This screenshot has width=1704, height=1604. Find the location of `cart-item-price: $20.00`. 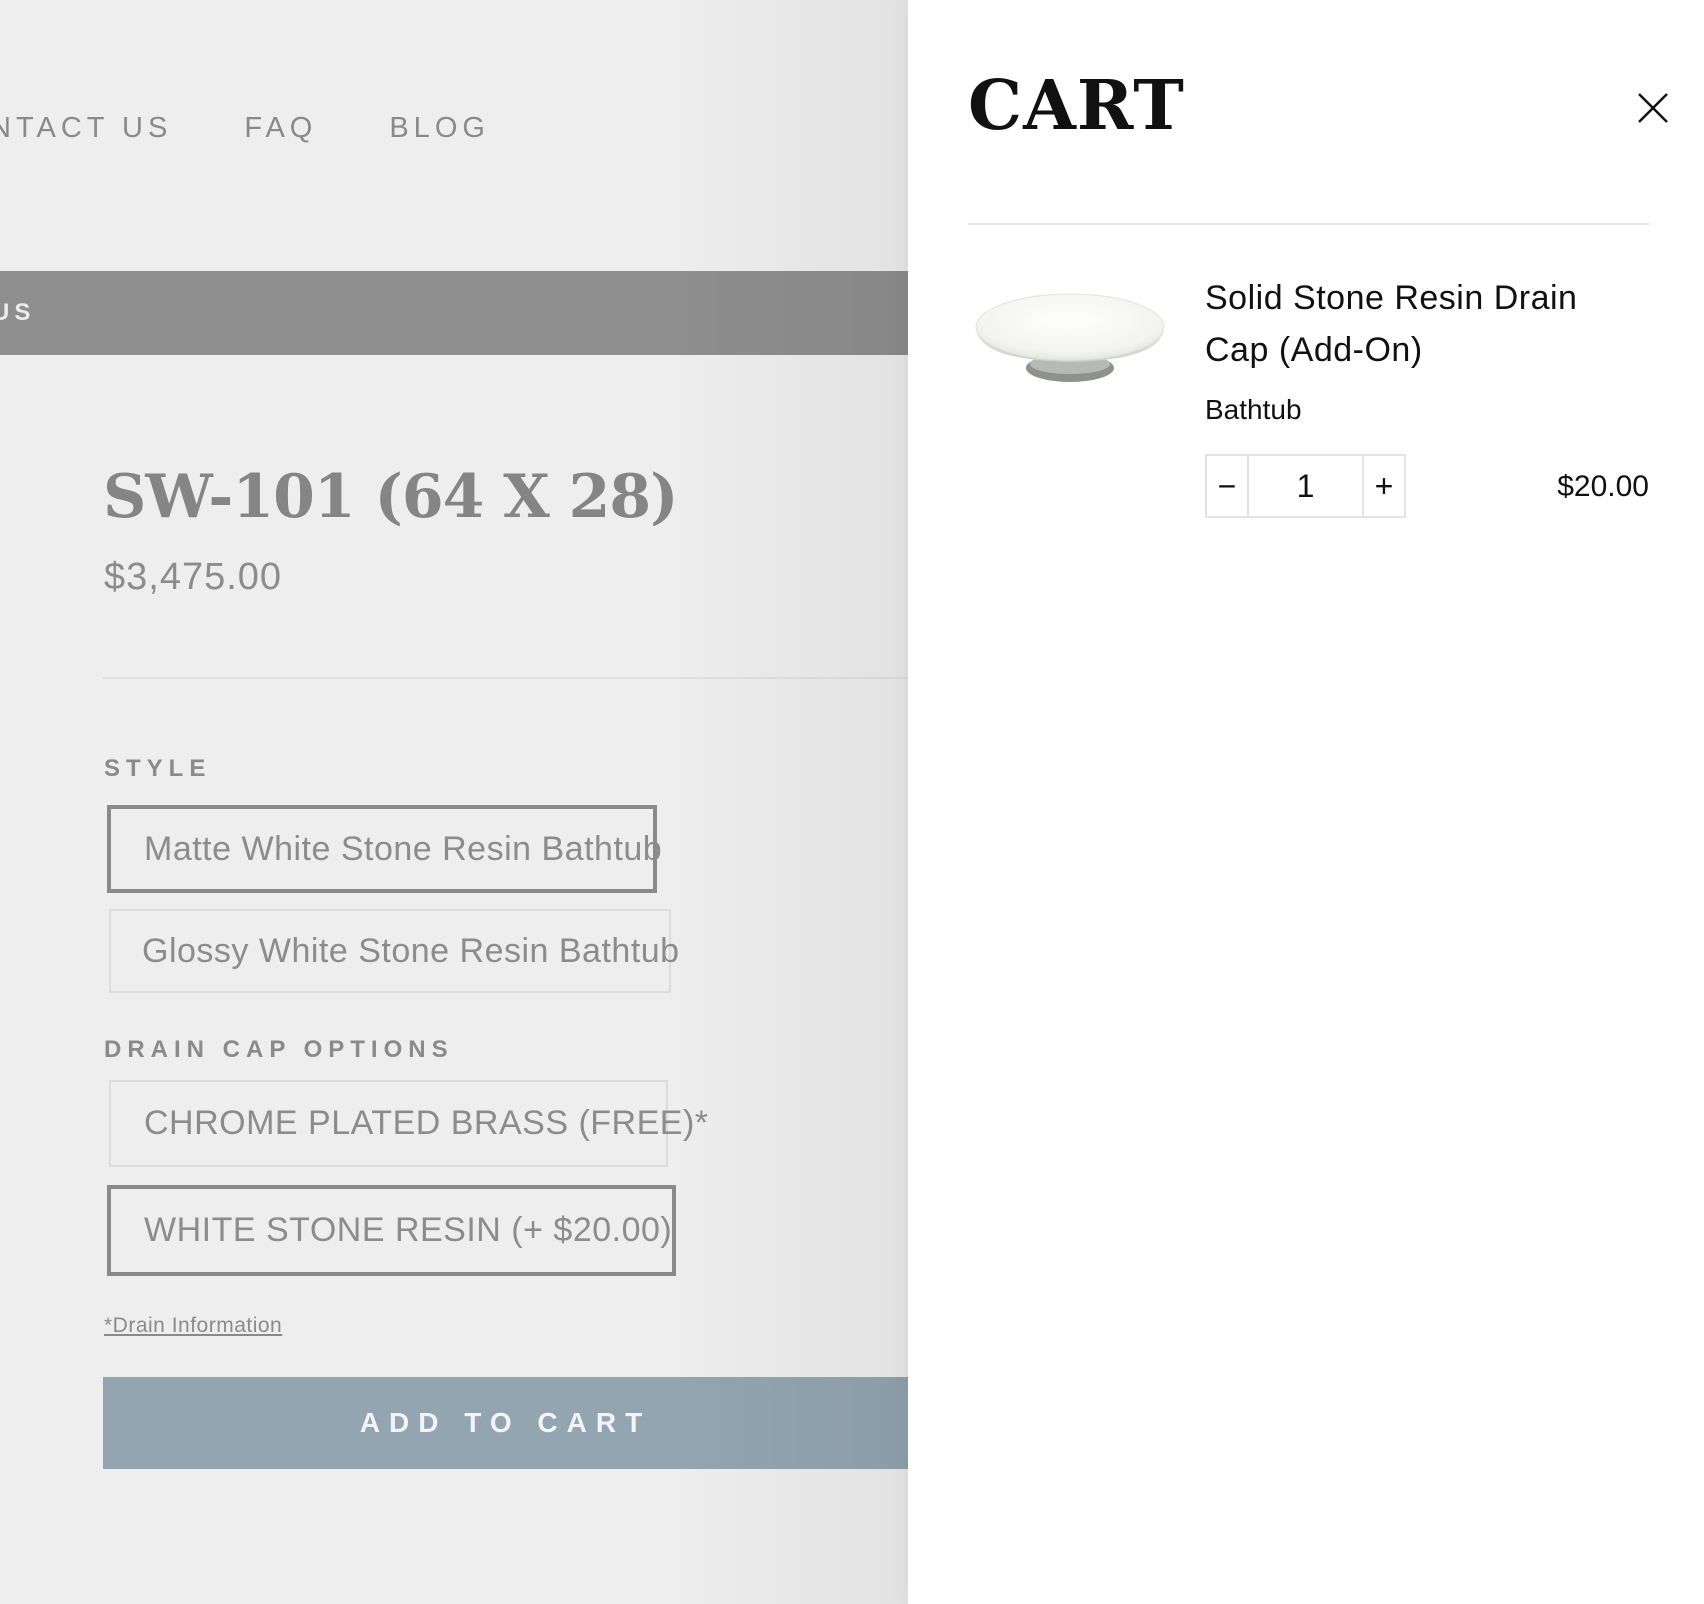

cart-item-price: $20.00 is located at coordinates (1603, 486).